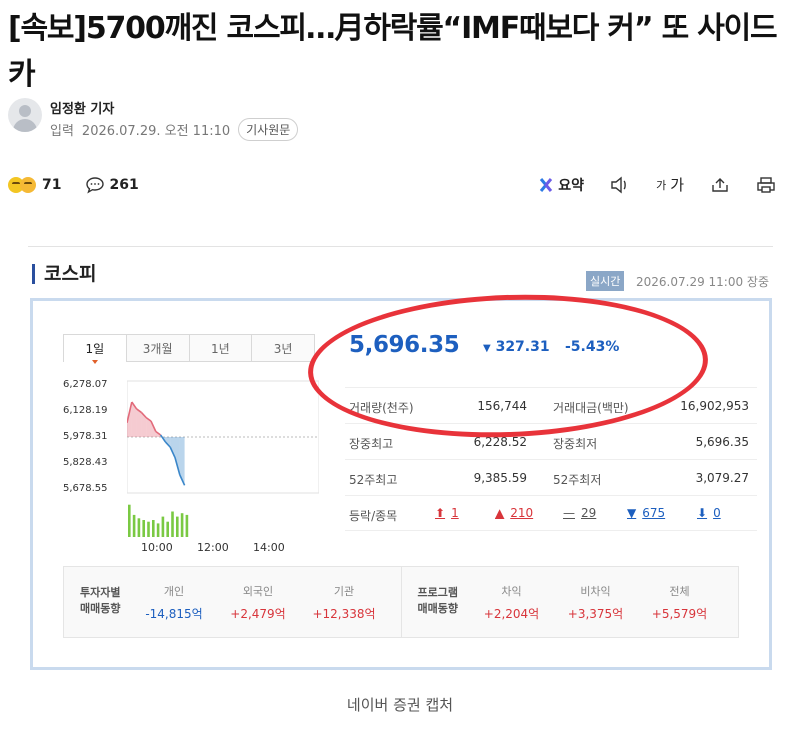 This screenshot has height=744, width=800. Describe the element at coordinates (455, 513) in the screenshot. I see `count: 1` at that location.